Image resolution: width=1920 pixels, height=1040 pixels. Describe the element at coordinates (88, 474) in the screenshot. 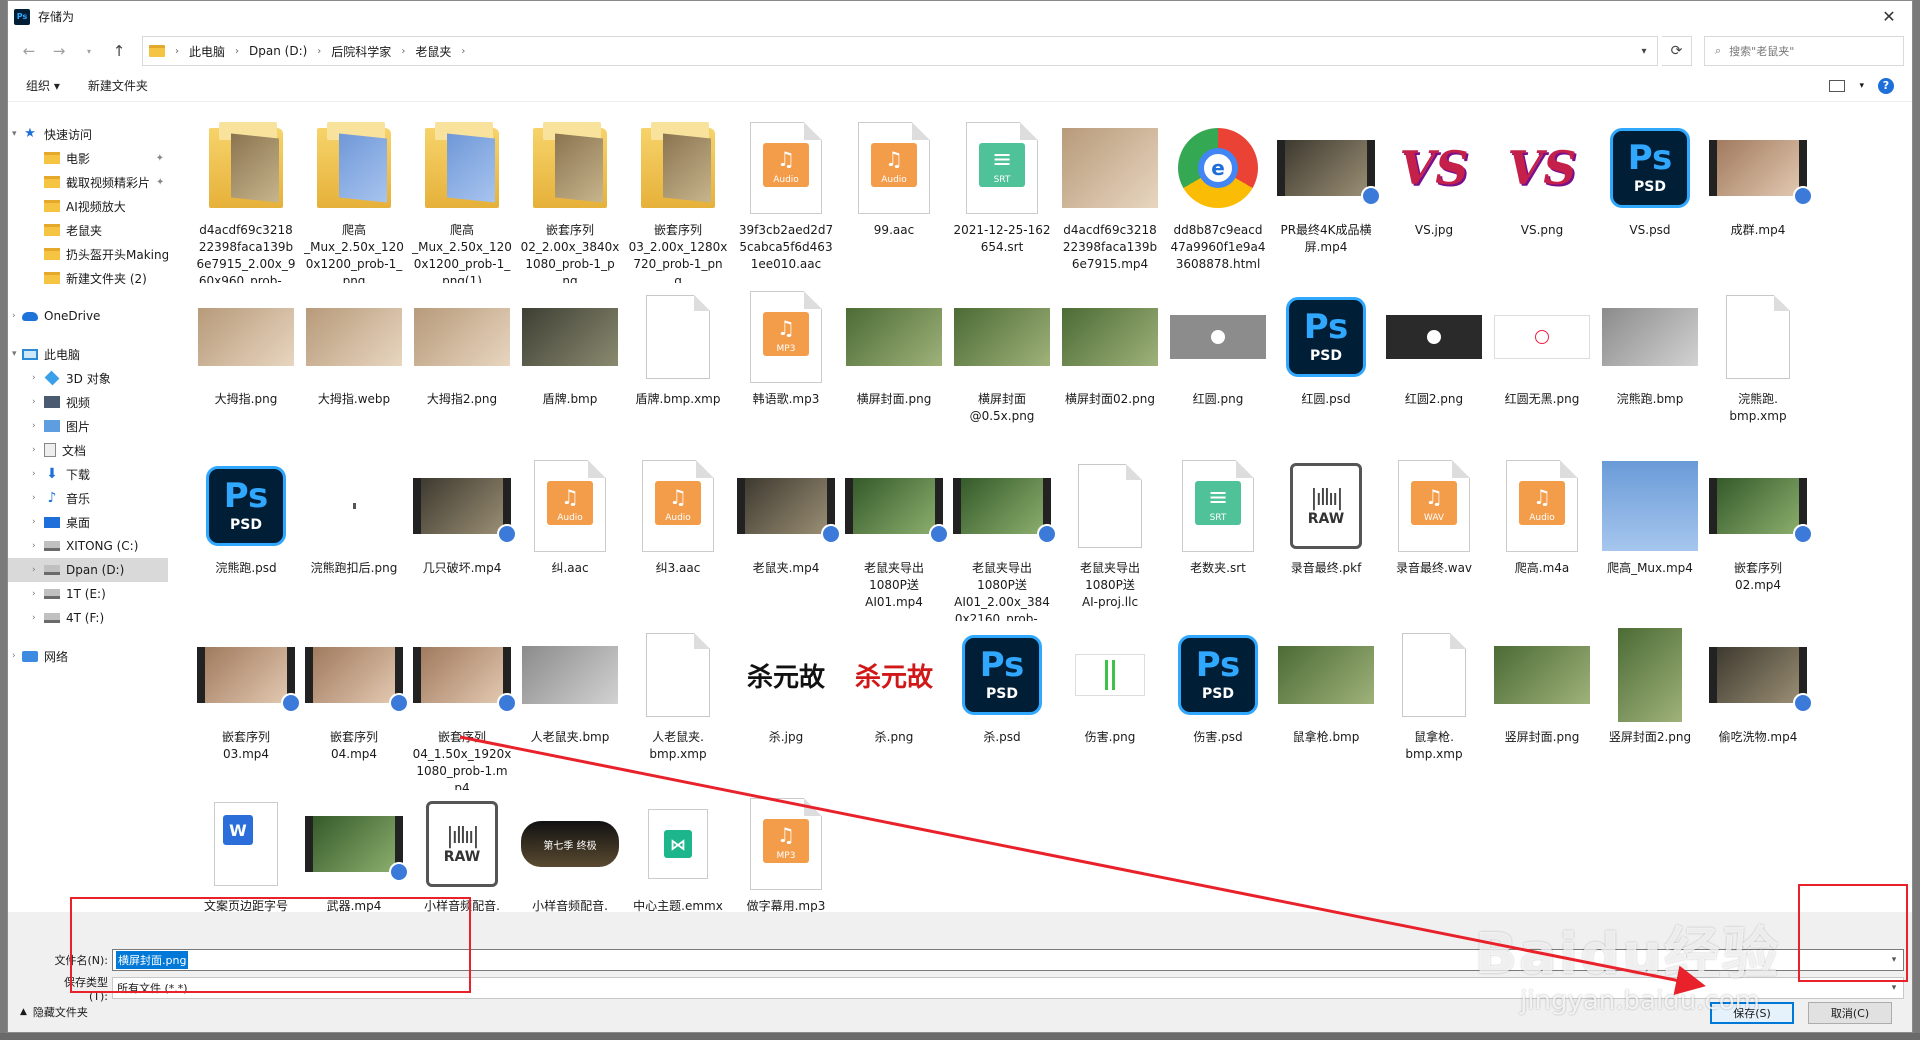

I see `sidebar-item: › ⬇ 下载` at that location.